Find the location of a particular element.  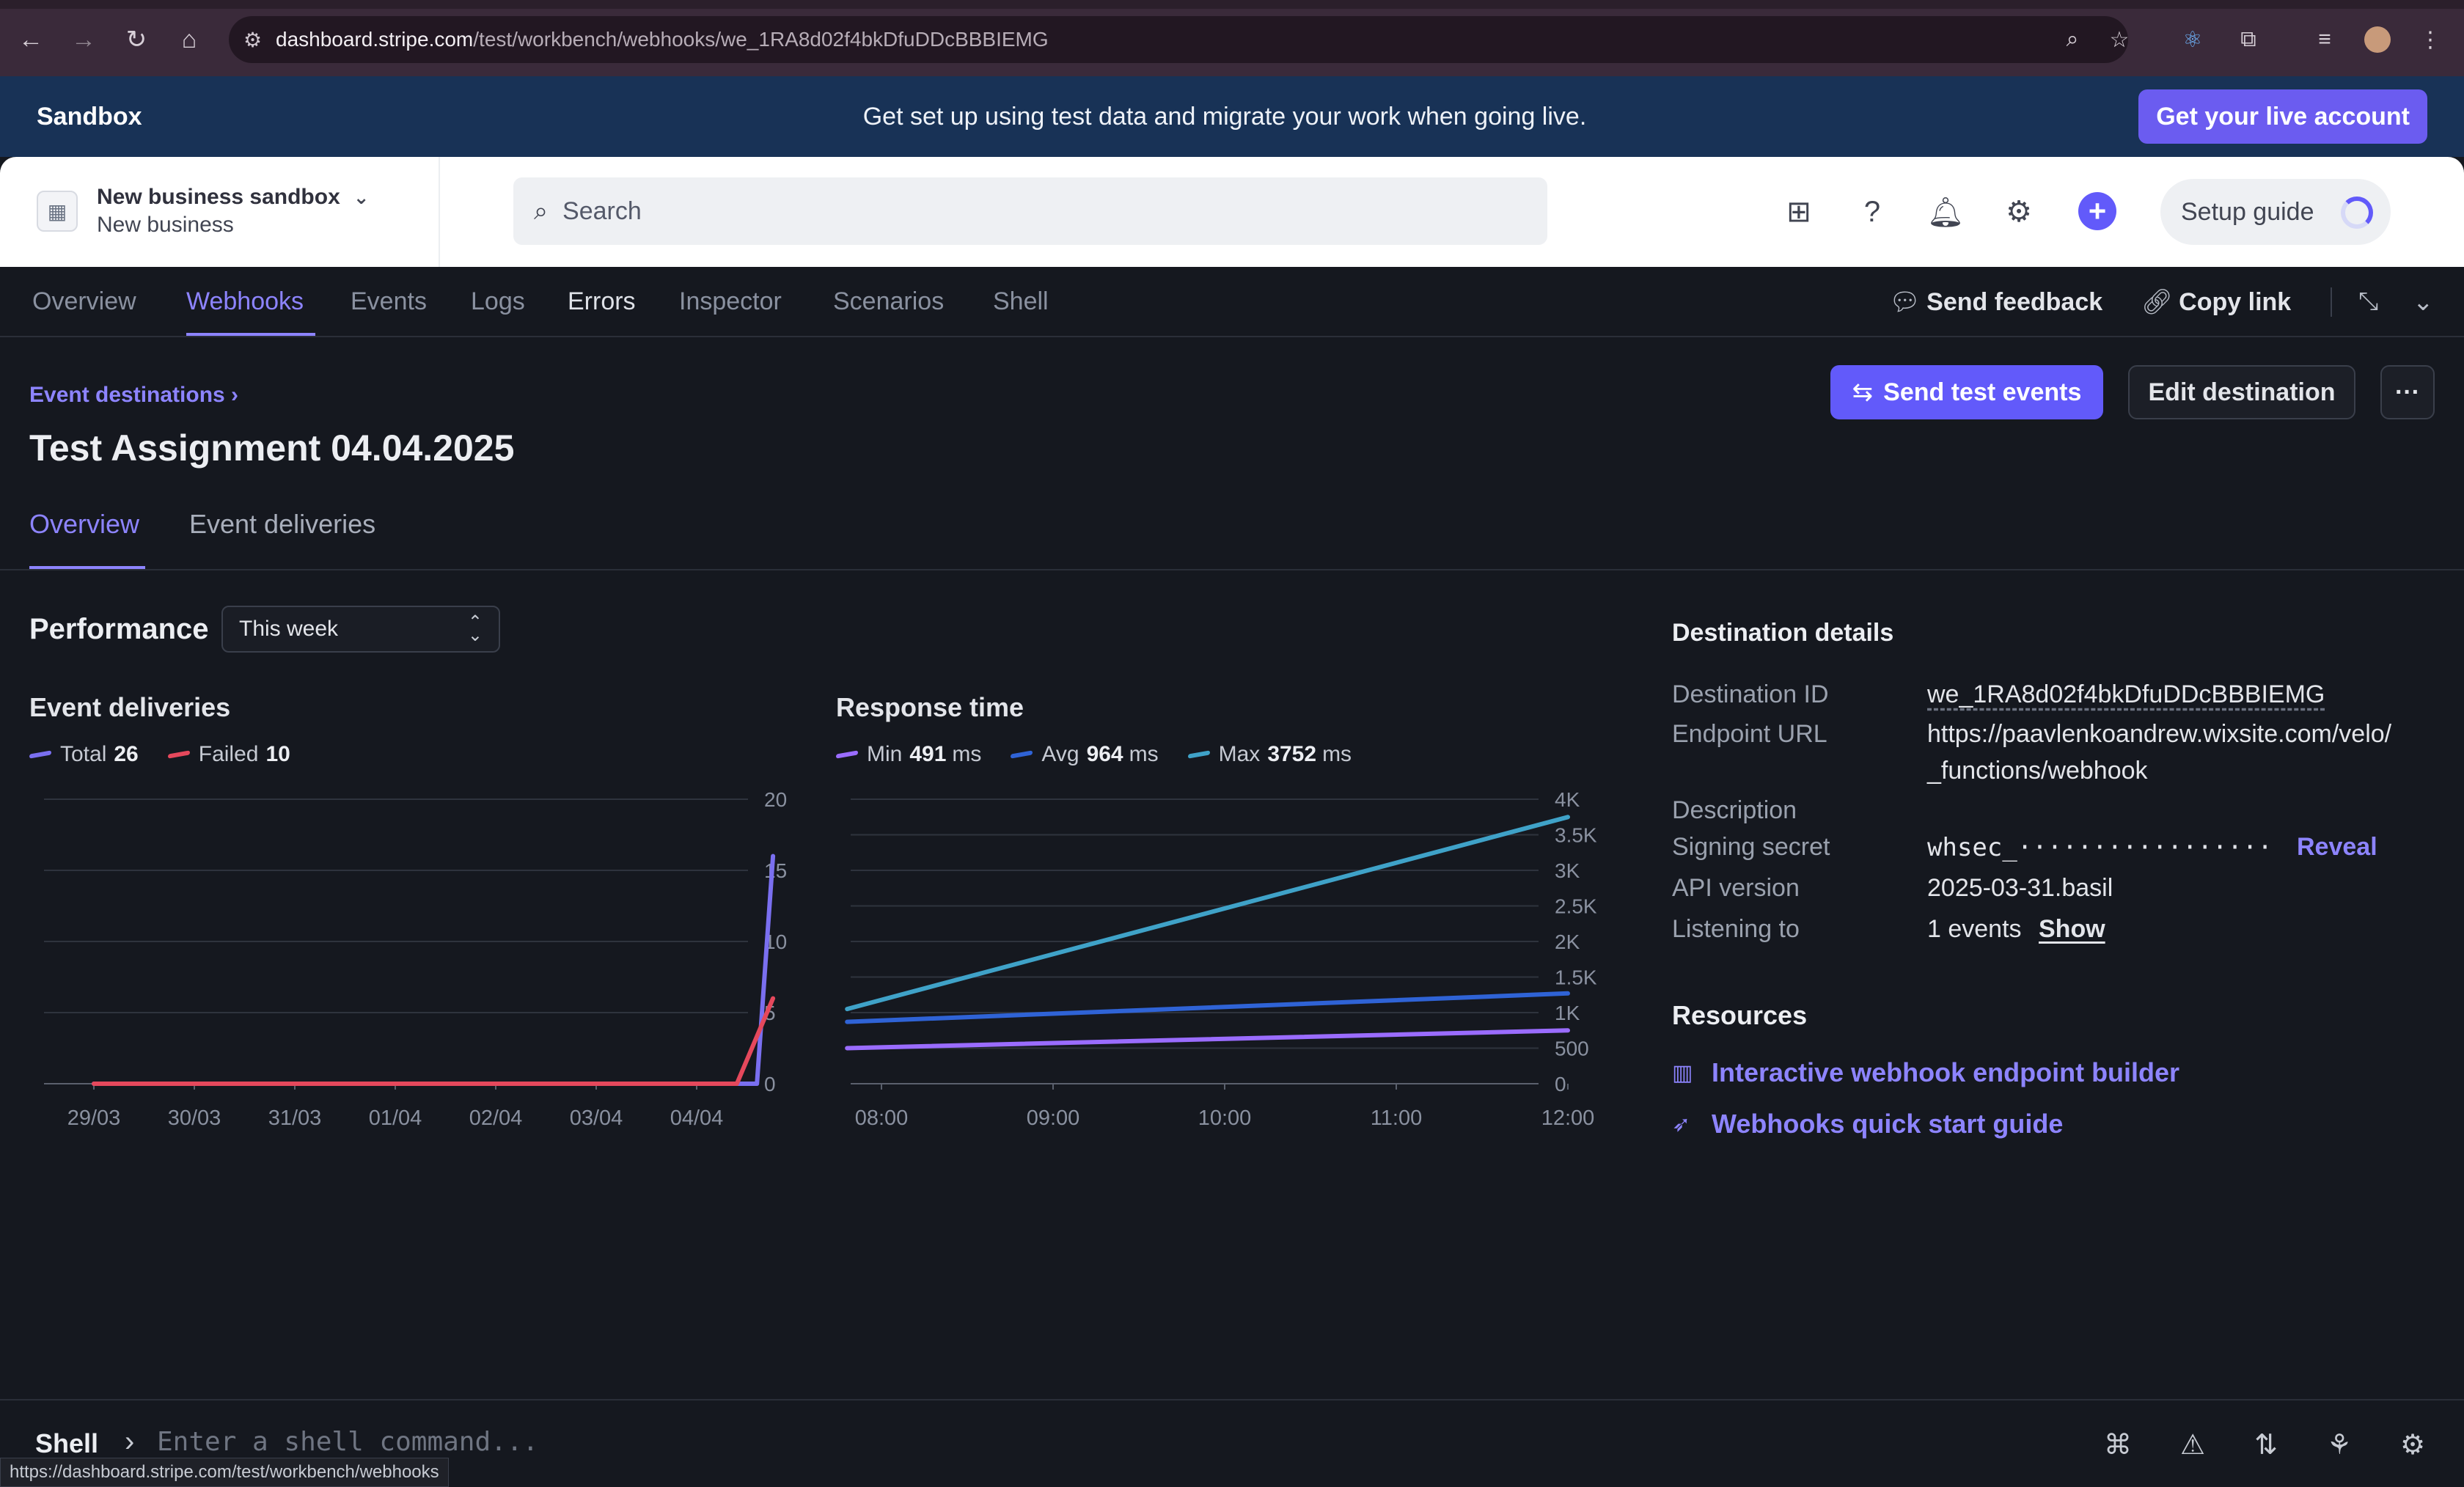

date-range-select: This week ⌃ ⌄ is located at coordinates (360, 629).